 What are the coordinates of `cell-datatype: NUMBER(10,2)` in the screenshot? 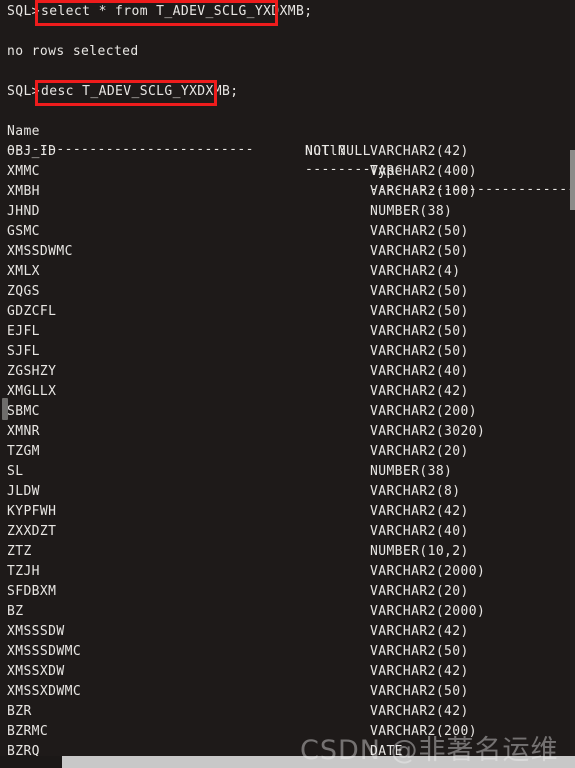 It's located at (419, 551).